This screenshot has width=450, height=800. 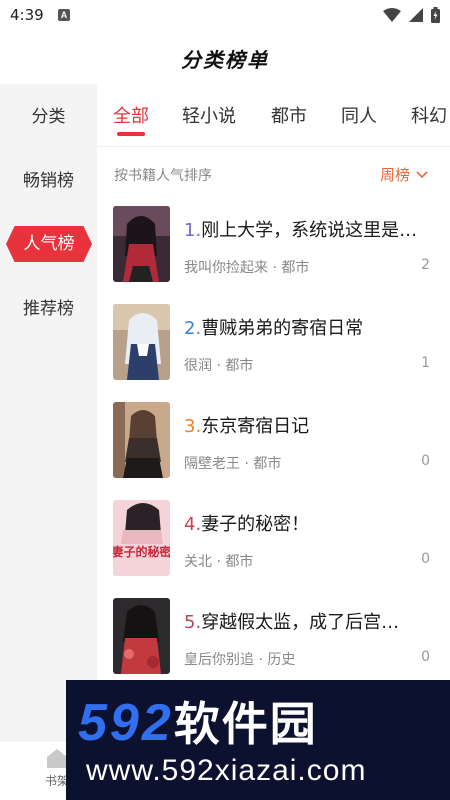 What do you see at coordinates (219, 562) in the screenshot?
I see `book-meta: 关北 · 都市` at bounding box center [219, 562].